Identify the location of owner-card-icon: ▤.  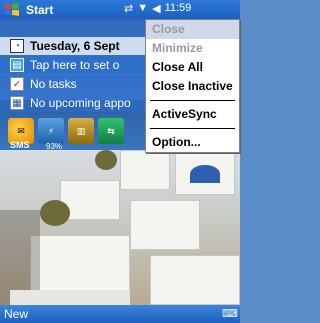
(17, 65).